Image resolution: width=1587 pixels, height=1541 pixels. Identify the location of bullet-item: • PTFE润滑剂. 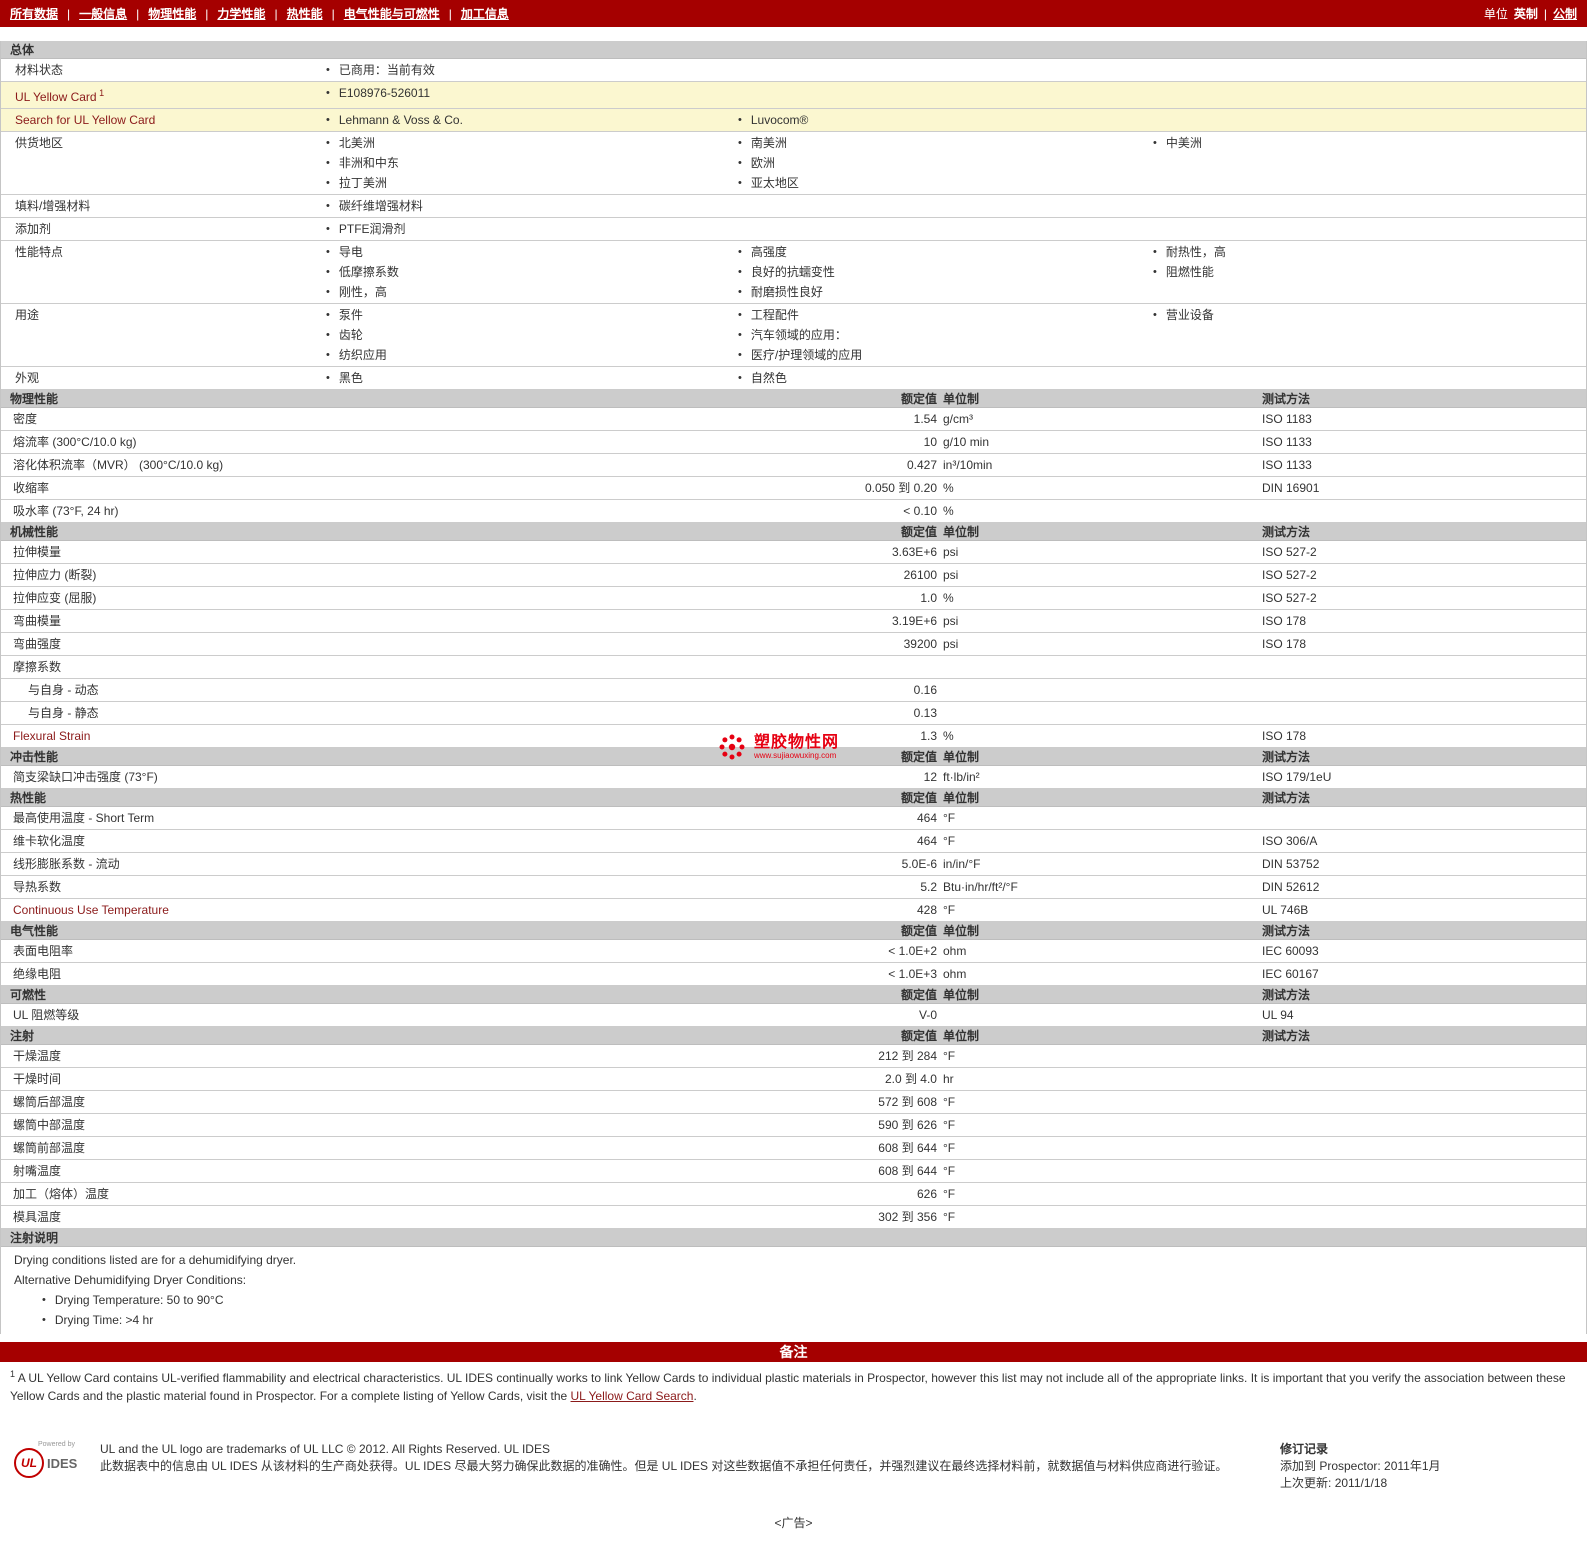
(526, 229).